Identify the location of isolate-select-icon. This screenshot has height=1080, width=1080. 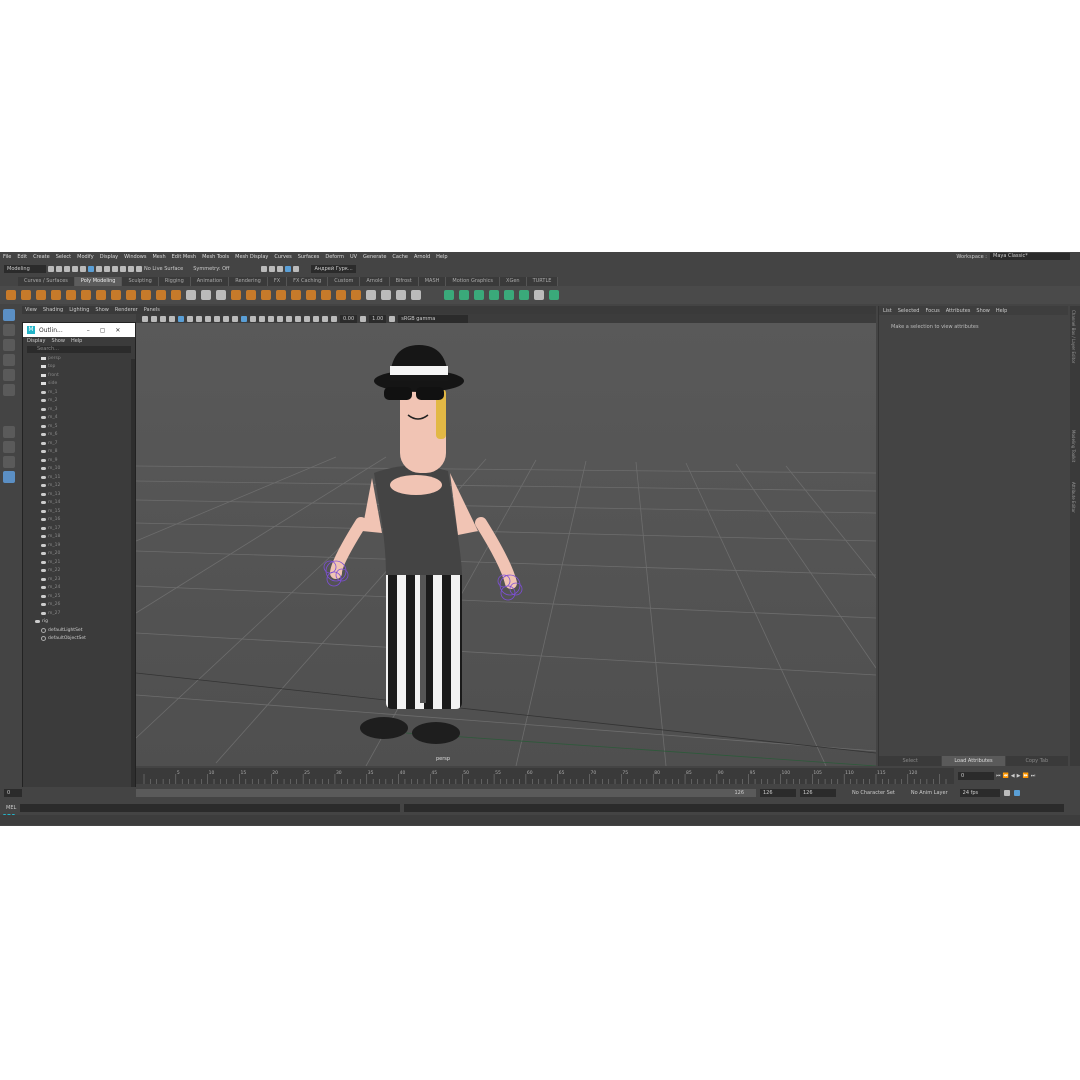
(307, 318).